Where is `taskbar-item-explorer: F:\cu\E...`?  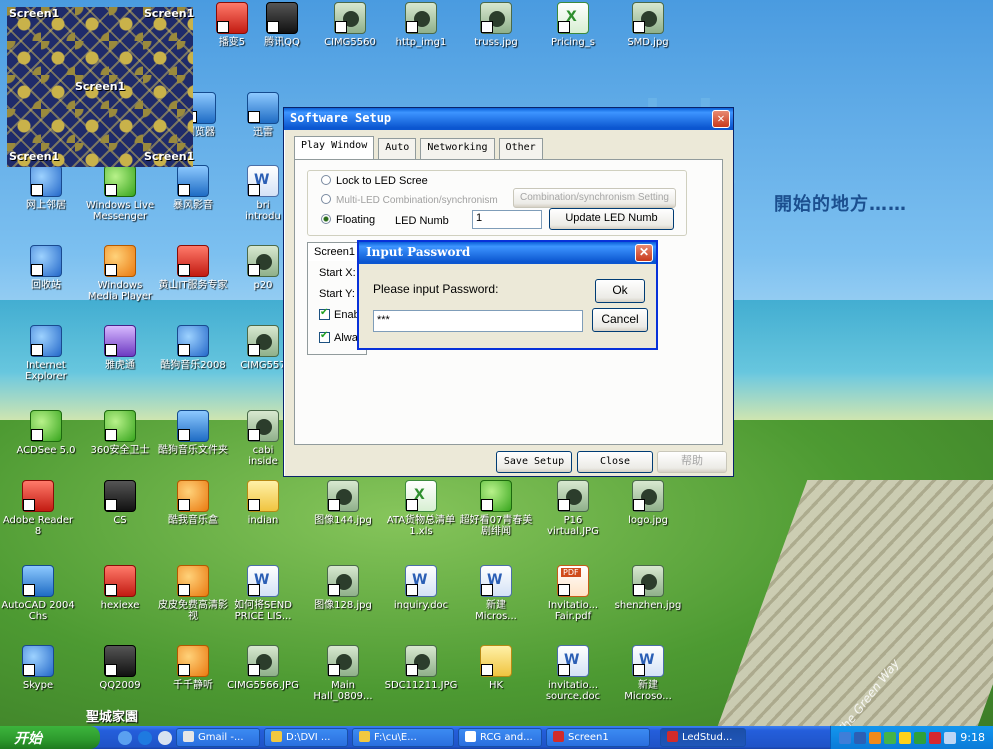
taskbar-item-explorer: F:\cu\E... is located at coordinates (403, 737).